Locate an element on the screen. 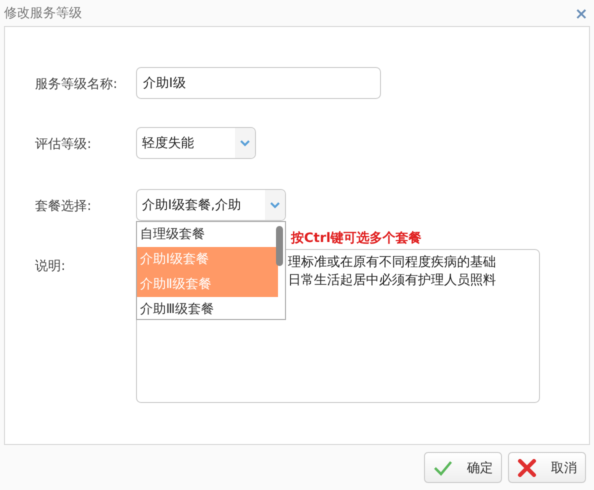 This screenshot has width=594, height=490. field-label: 套餐选择: is located at coordinates (63, 206).